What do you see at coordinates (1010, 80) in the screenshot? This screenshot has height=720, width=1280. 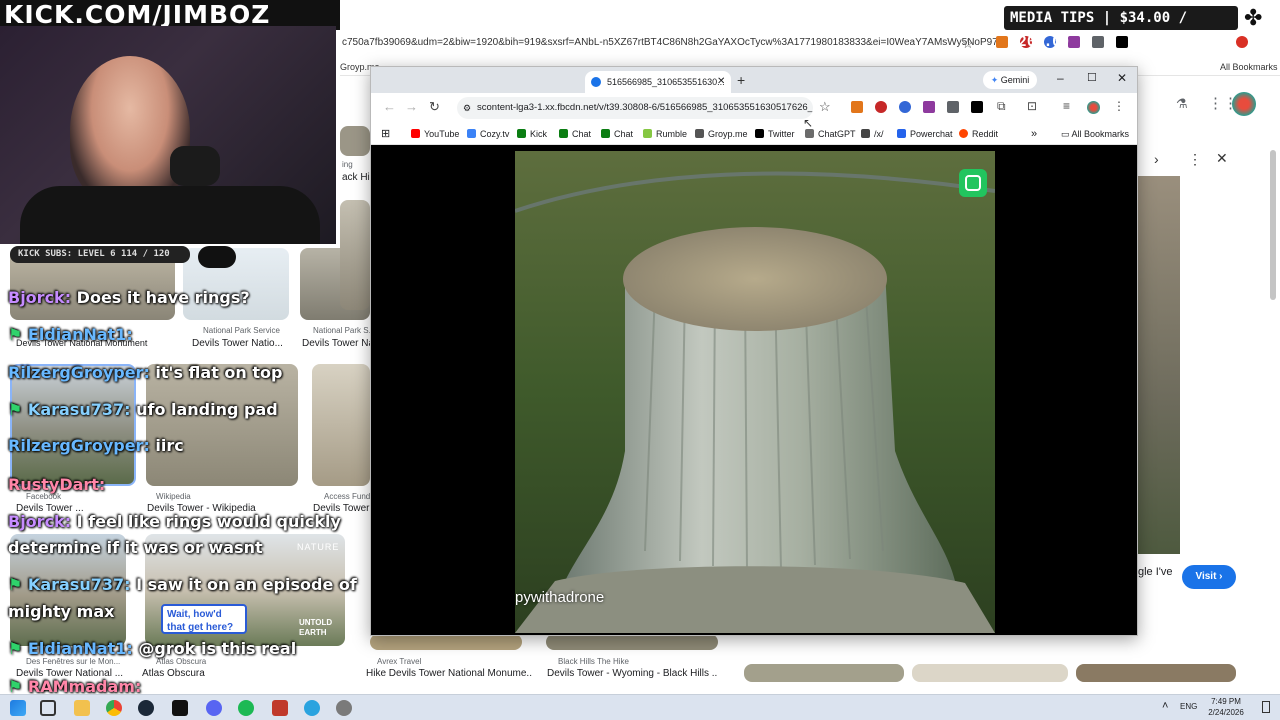 I see `gemini-button: ✦ Gemini` at bounding box center [1010, 80].